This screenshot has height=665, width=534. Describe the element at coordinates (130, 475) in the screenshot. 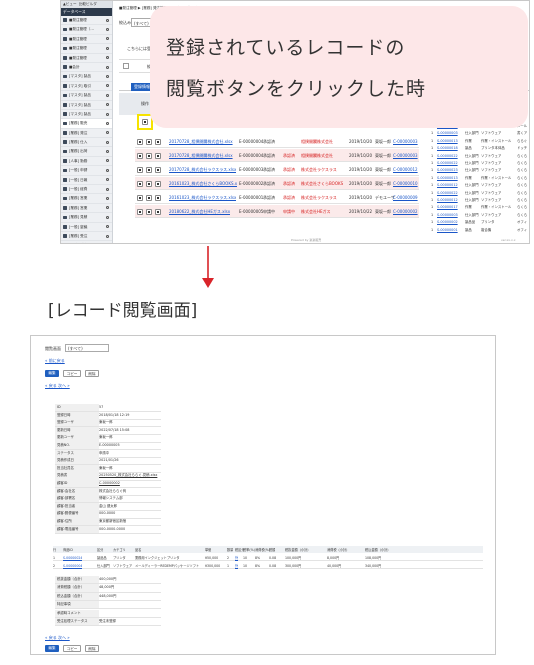

I see `field-value: 20250520_株式会社ららぐ.見積.xlsx` at that location.